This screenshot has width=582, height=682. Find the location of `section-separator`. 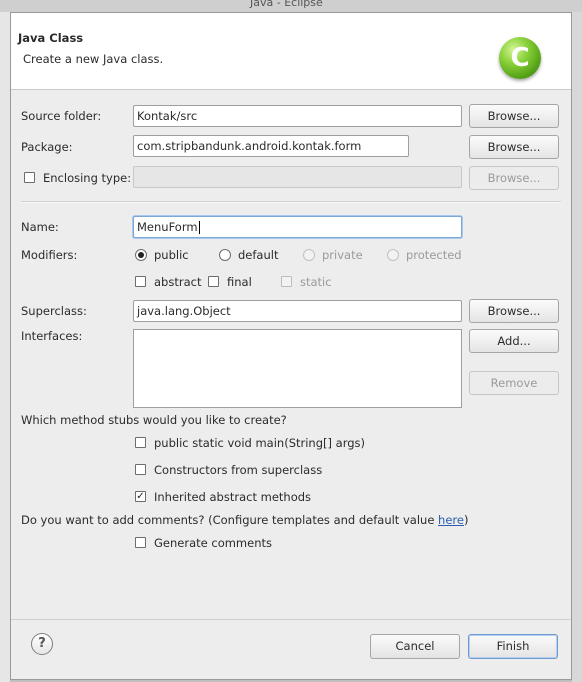

section-separator is located at coordinates (291, 202).